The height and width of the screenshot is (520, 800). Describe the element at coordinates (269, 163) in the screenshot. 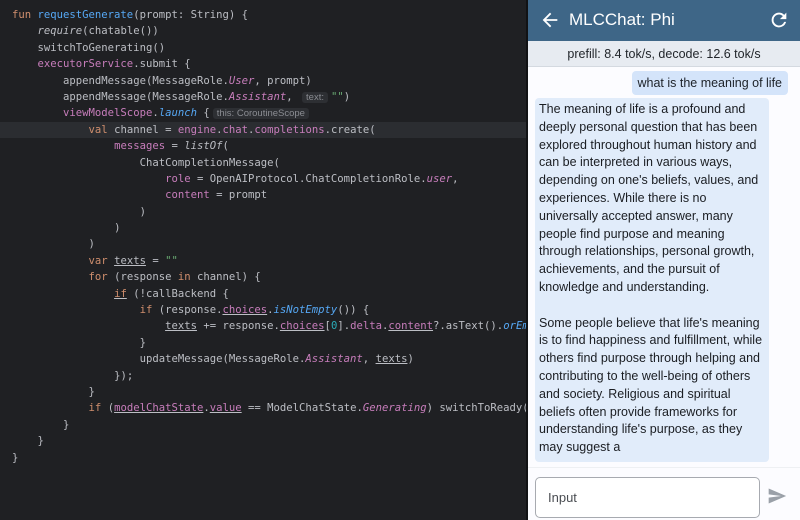

I see `code-line: ChatCompletionMessage(` at that location.